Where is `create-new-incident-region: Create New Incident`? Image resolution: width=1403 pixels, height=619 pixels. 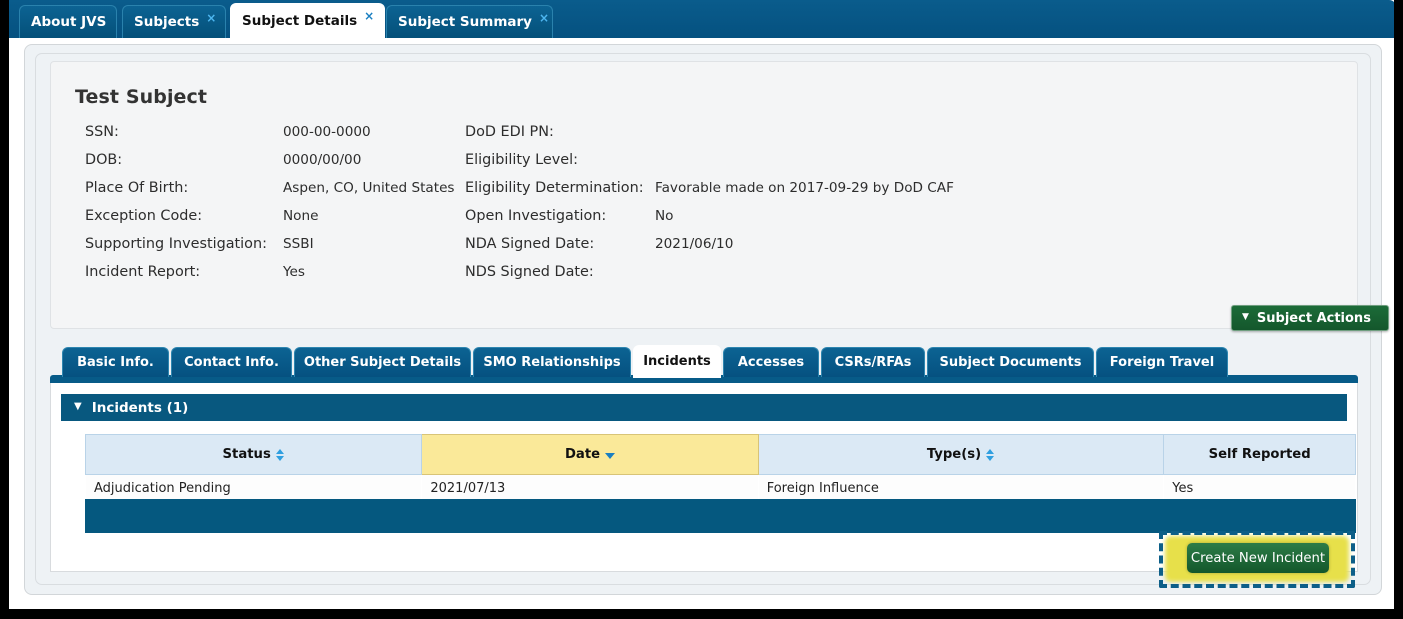 create-new-incident-region: Create New Incident is located at coordinates (1257, 559).